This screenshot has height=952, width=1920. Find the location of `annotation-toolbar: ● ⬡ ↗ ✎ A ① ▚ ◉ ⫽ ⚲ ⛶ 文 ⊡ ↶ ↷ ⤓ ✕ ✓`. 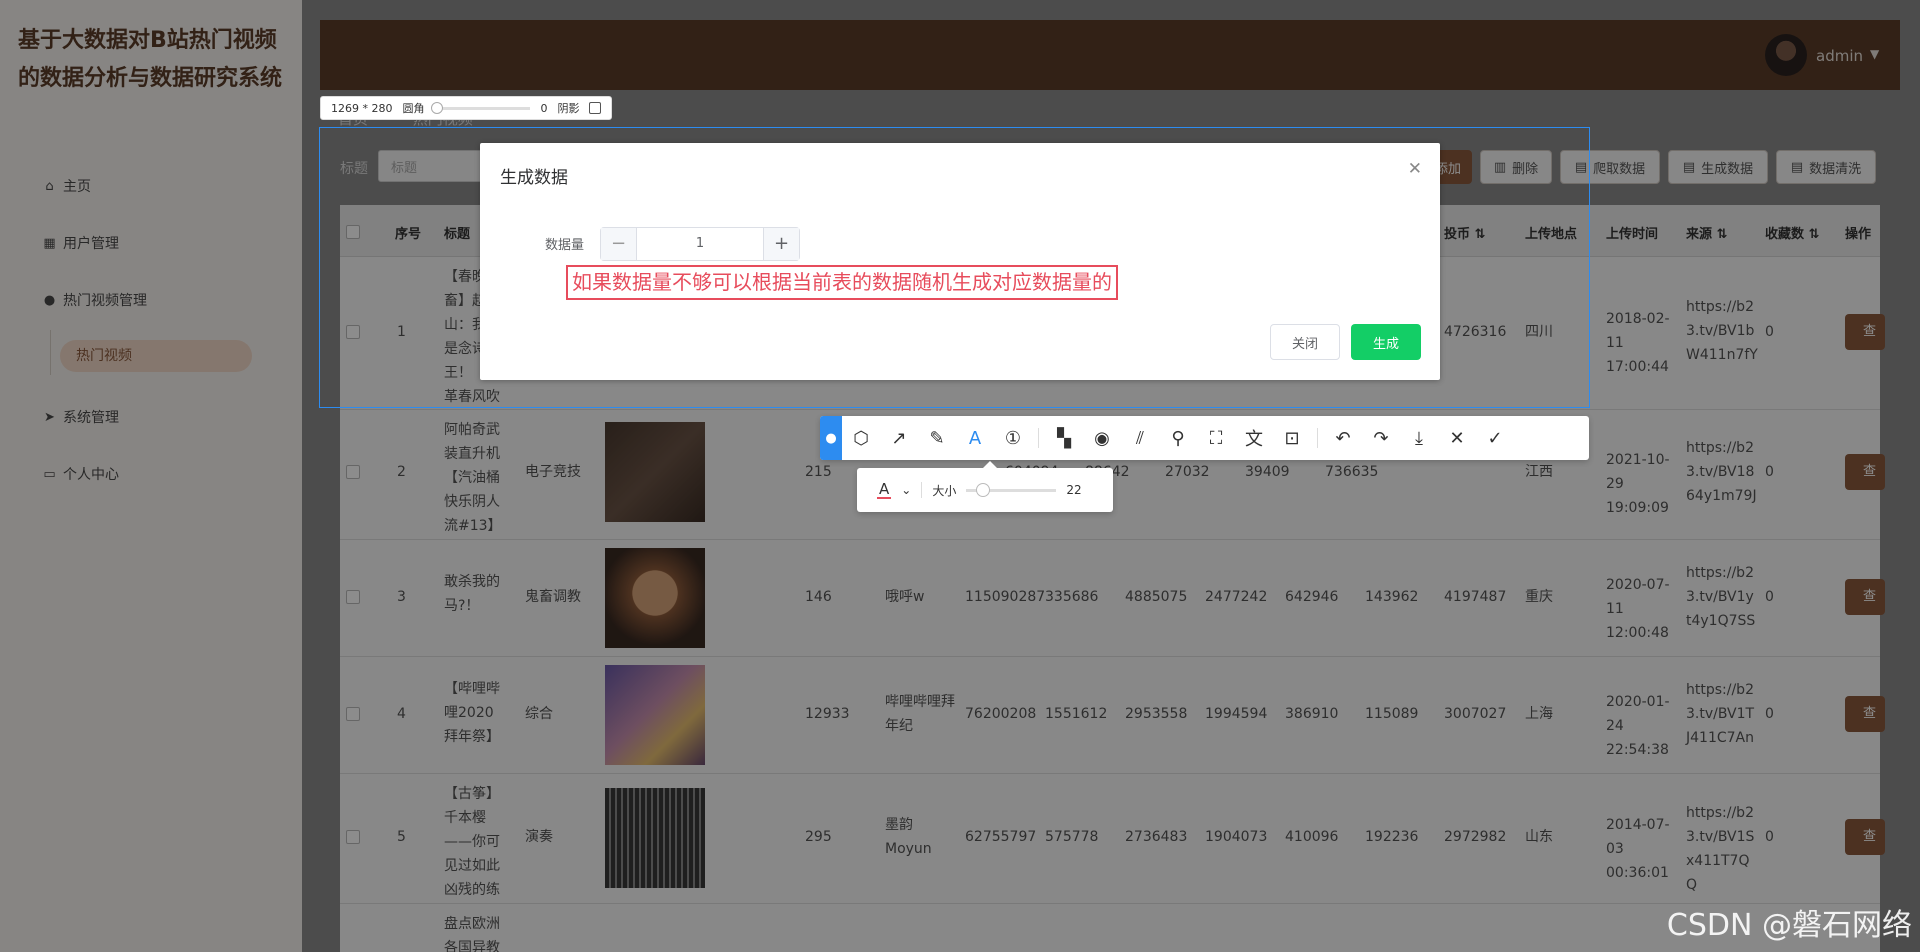

annotation-toolbar: ● ⬡ ↗ ✎ A ① ▚ ◉ ⫽ ⚲ ⛶ 文 ⊡ ↶ ↷ ⤓ ✕ ✓ is located at coordinates (1204, 438).